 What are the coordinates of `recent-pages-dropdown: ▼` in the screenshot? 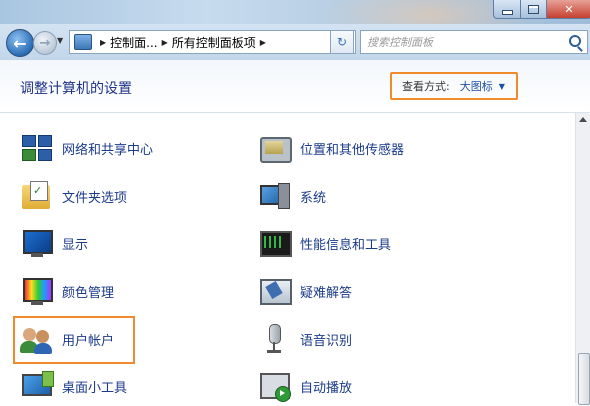 It's located at (60, 40).